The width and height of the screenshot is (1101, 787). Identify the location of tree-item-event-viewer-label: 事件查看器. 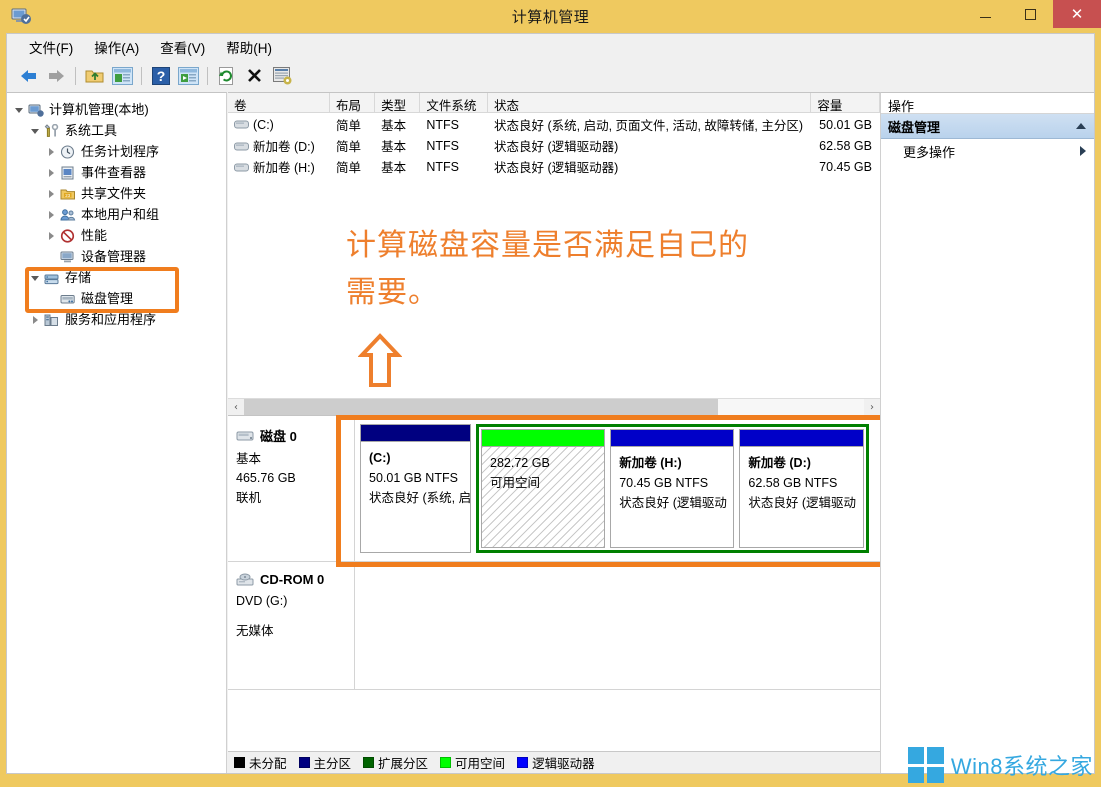
(114, 172).